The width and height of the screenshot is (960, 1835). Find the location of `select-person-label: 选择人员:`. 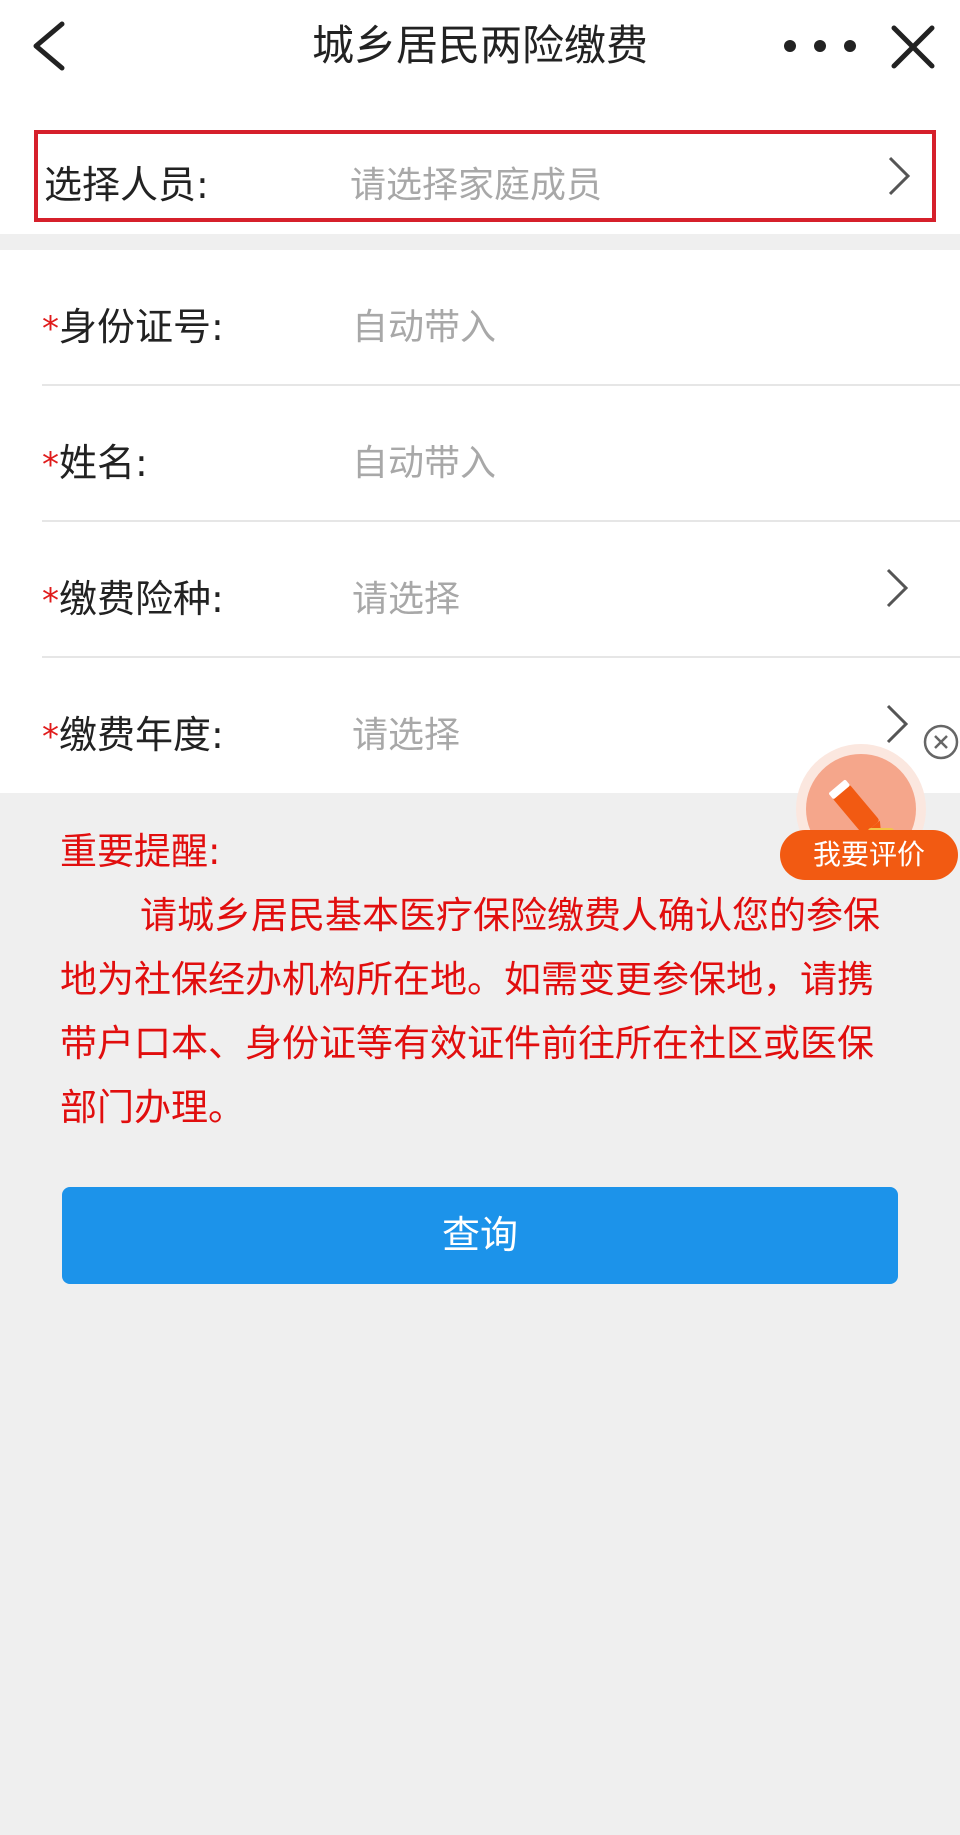

select-person-label: 选择人员: is located at coordinates (126, 185).